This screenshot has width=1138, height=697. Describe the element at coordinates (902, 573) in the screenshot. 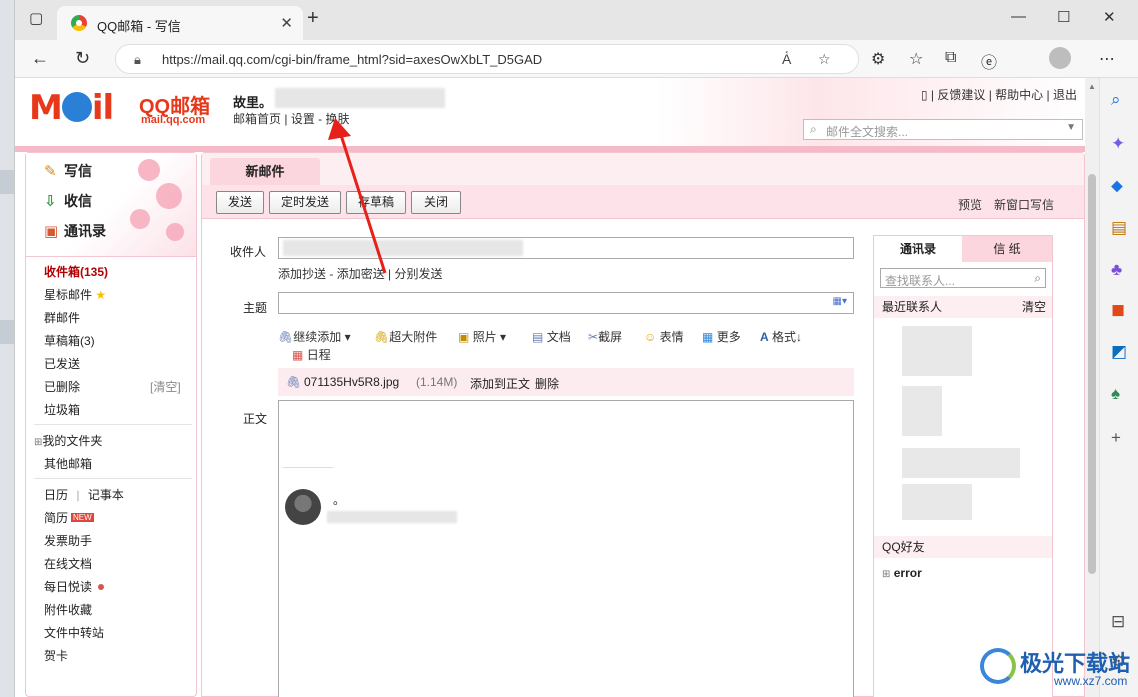

I see `group-error: ⊞ error` at that location.